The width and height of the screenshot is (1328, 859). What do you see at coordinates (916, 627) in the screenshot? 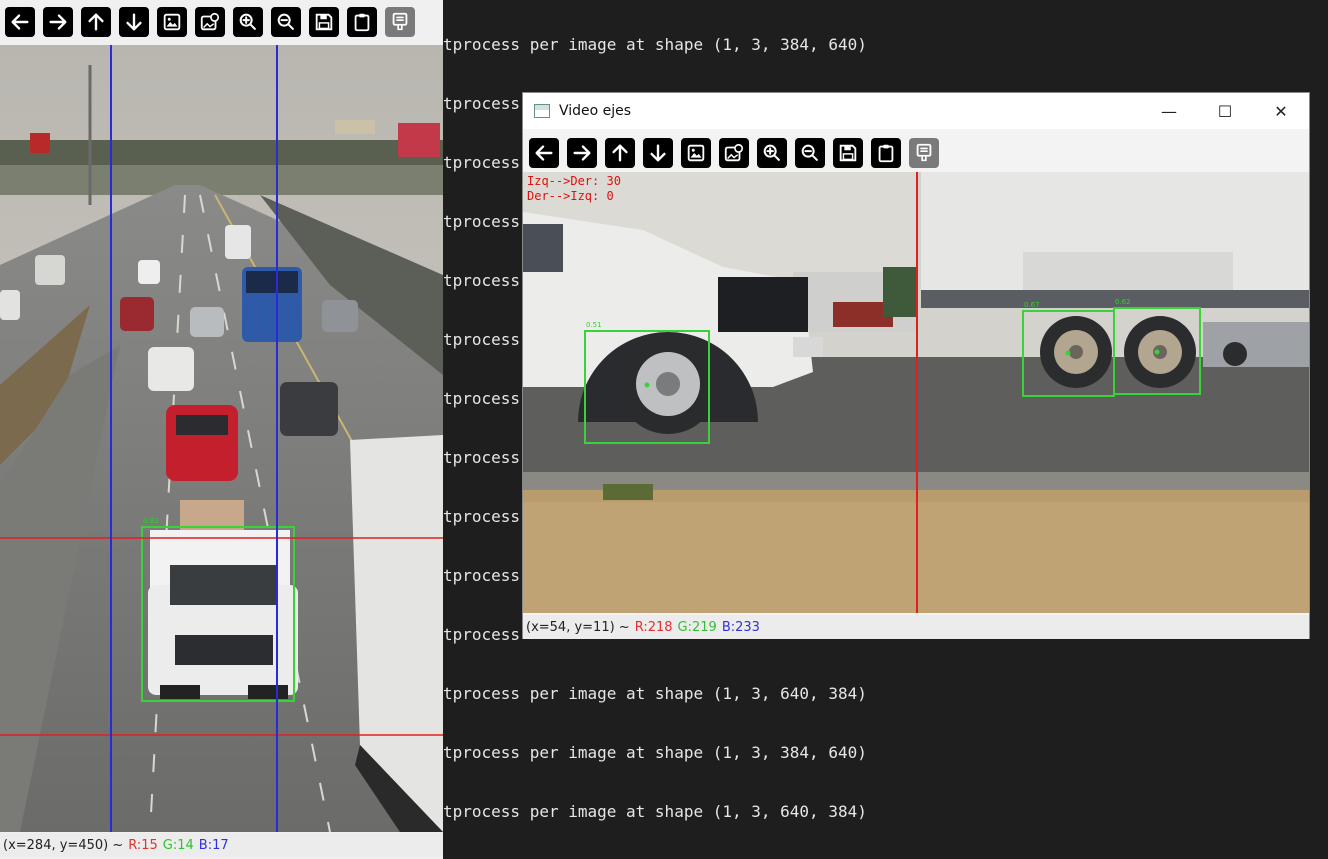
I see `pixel-status-bar: (x=54, y=11) ~ R:218 G:219 B:233` at bounding box center [916, 627].